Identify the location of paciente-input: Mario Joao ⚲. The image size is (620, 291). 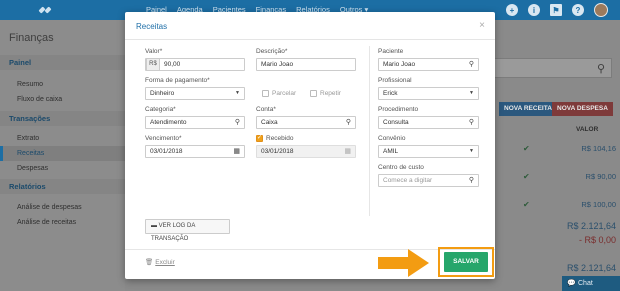
(428, 64).